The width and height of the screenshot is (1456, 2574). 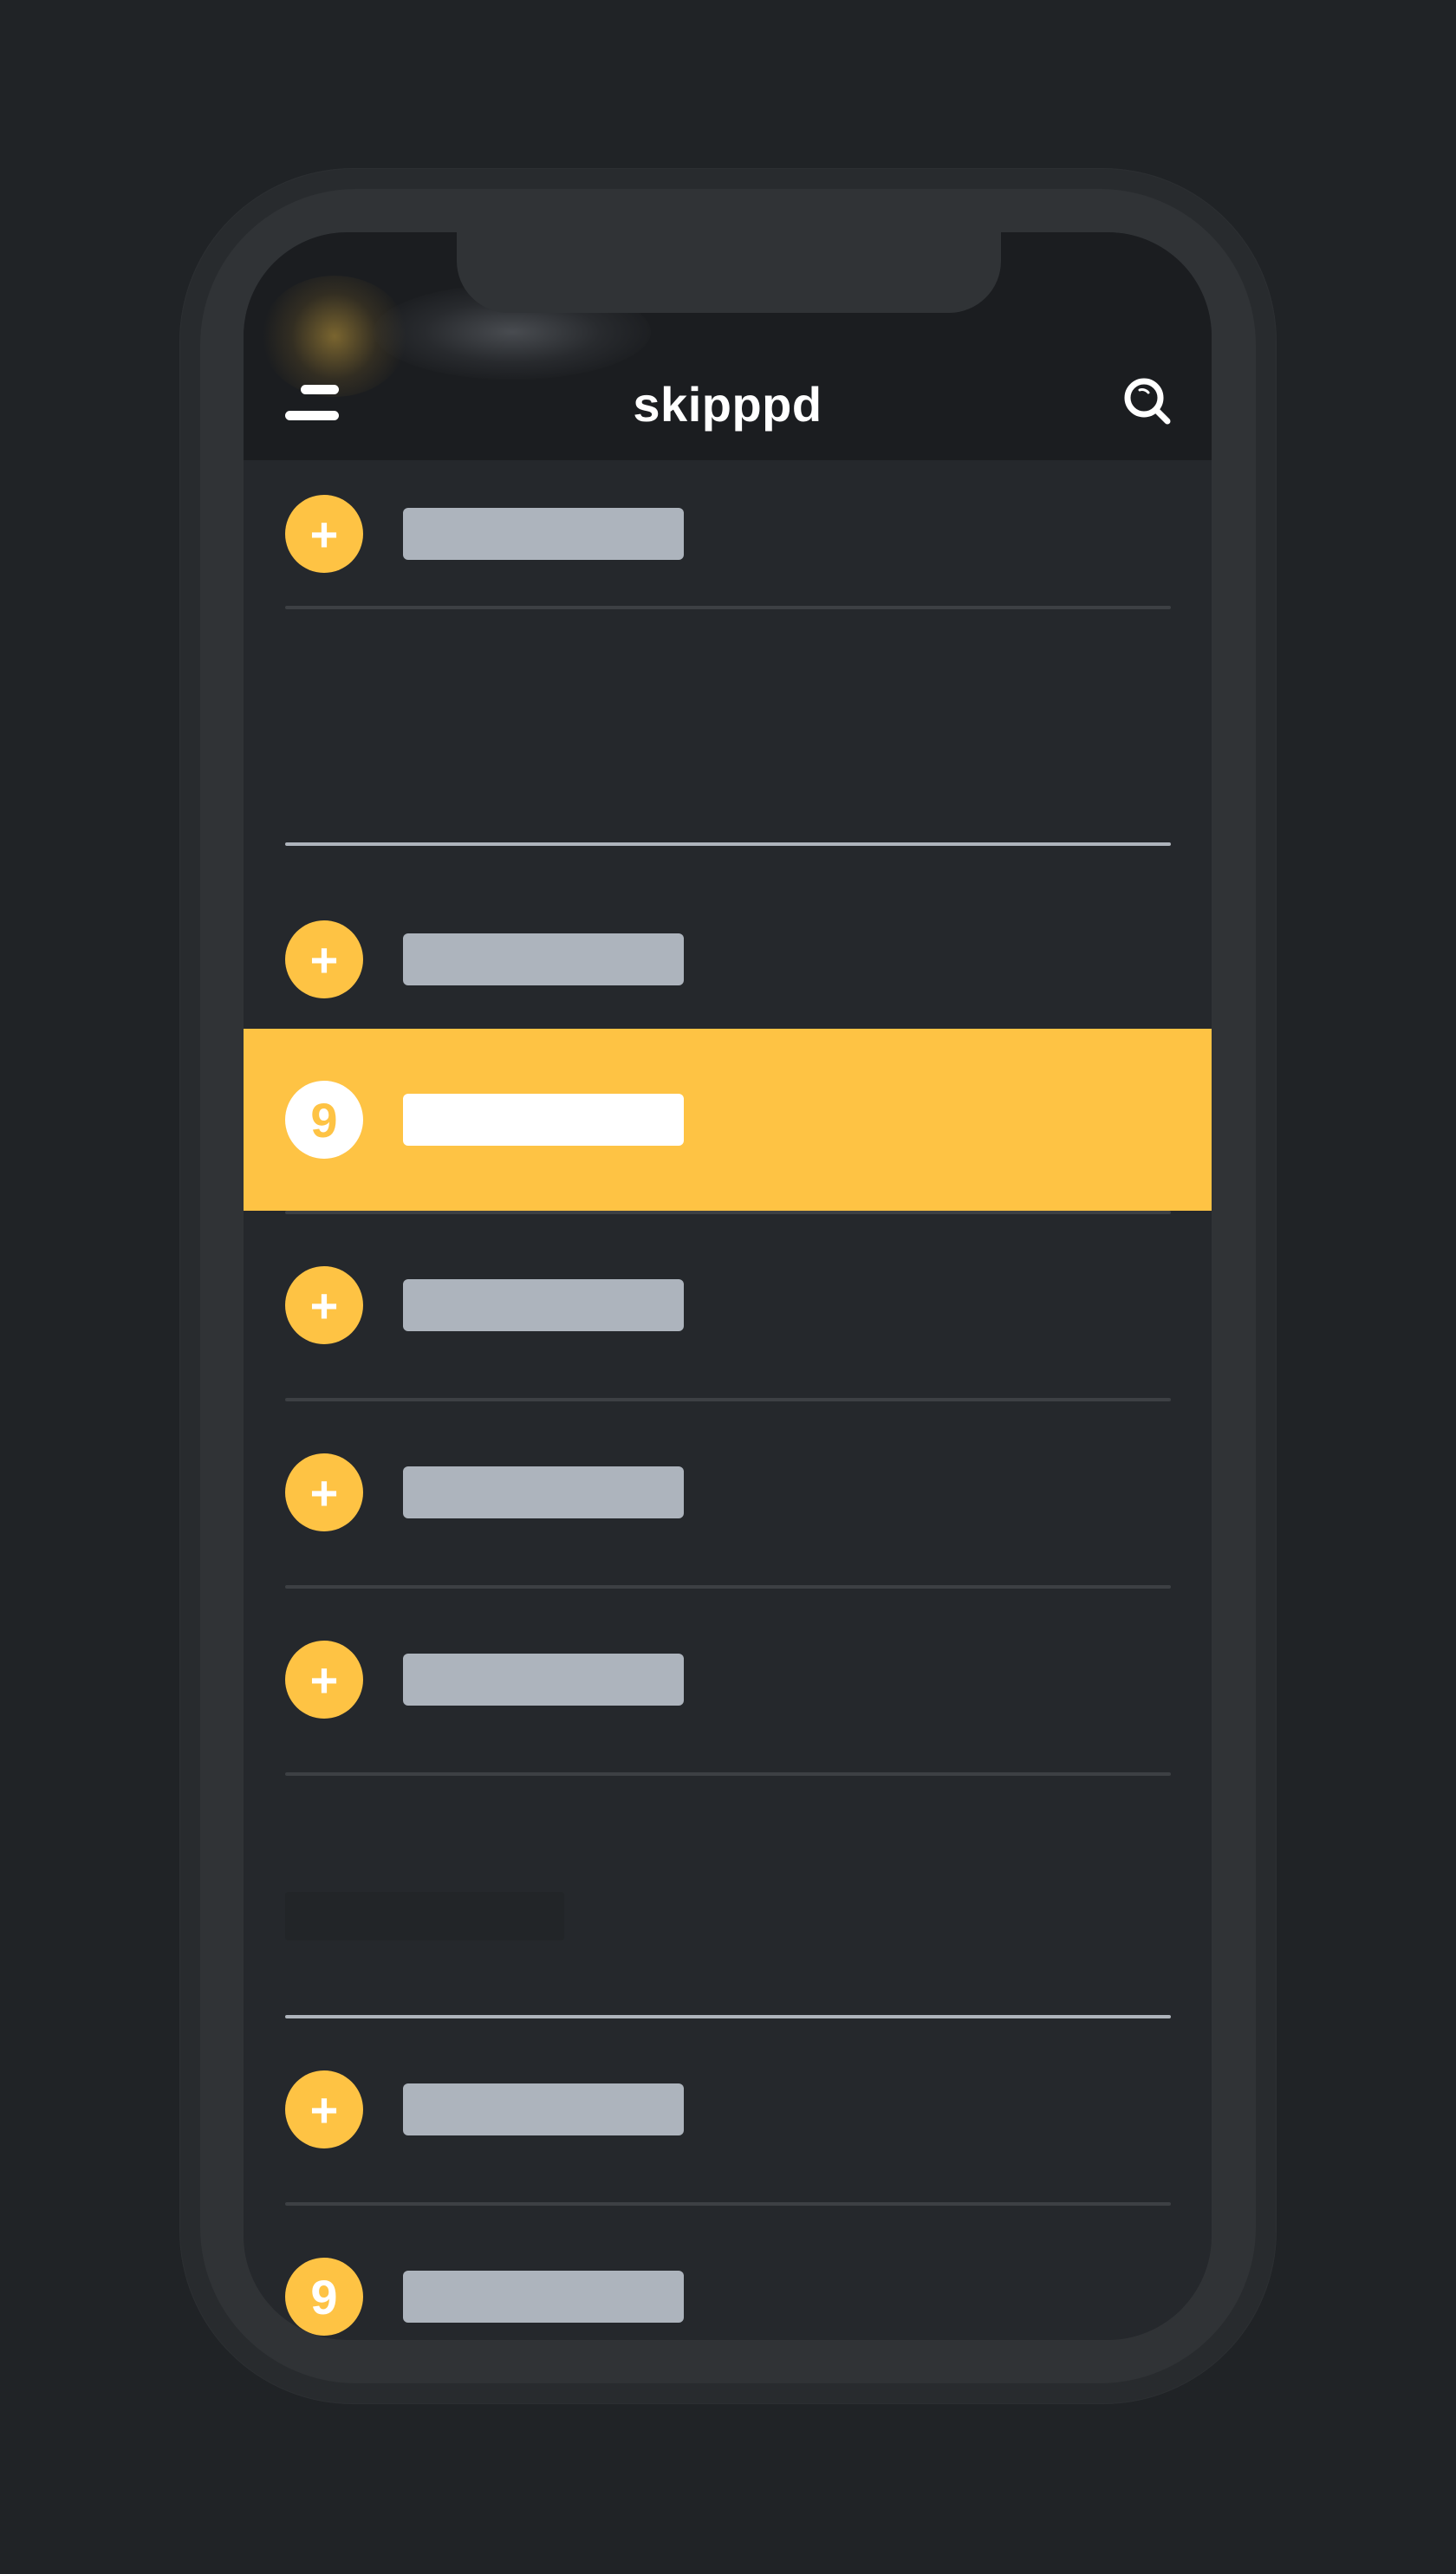 What do you see at coordinates (424, 1916) in the screenshot?
I see `section-header-placeholder` at bounding box center [424, 1916].